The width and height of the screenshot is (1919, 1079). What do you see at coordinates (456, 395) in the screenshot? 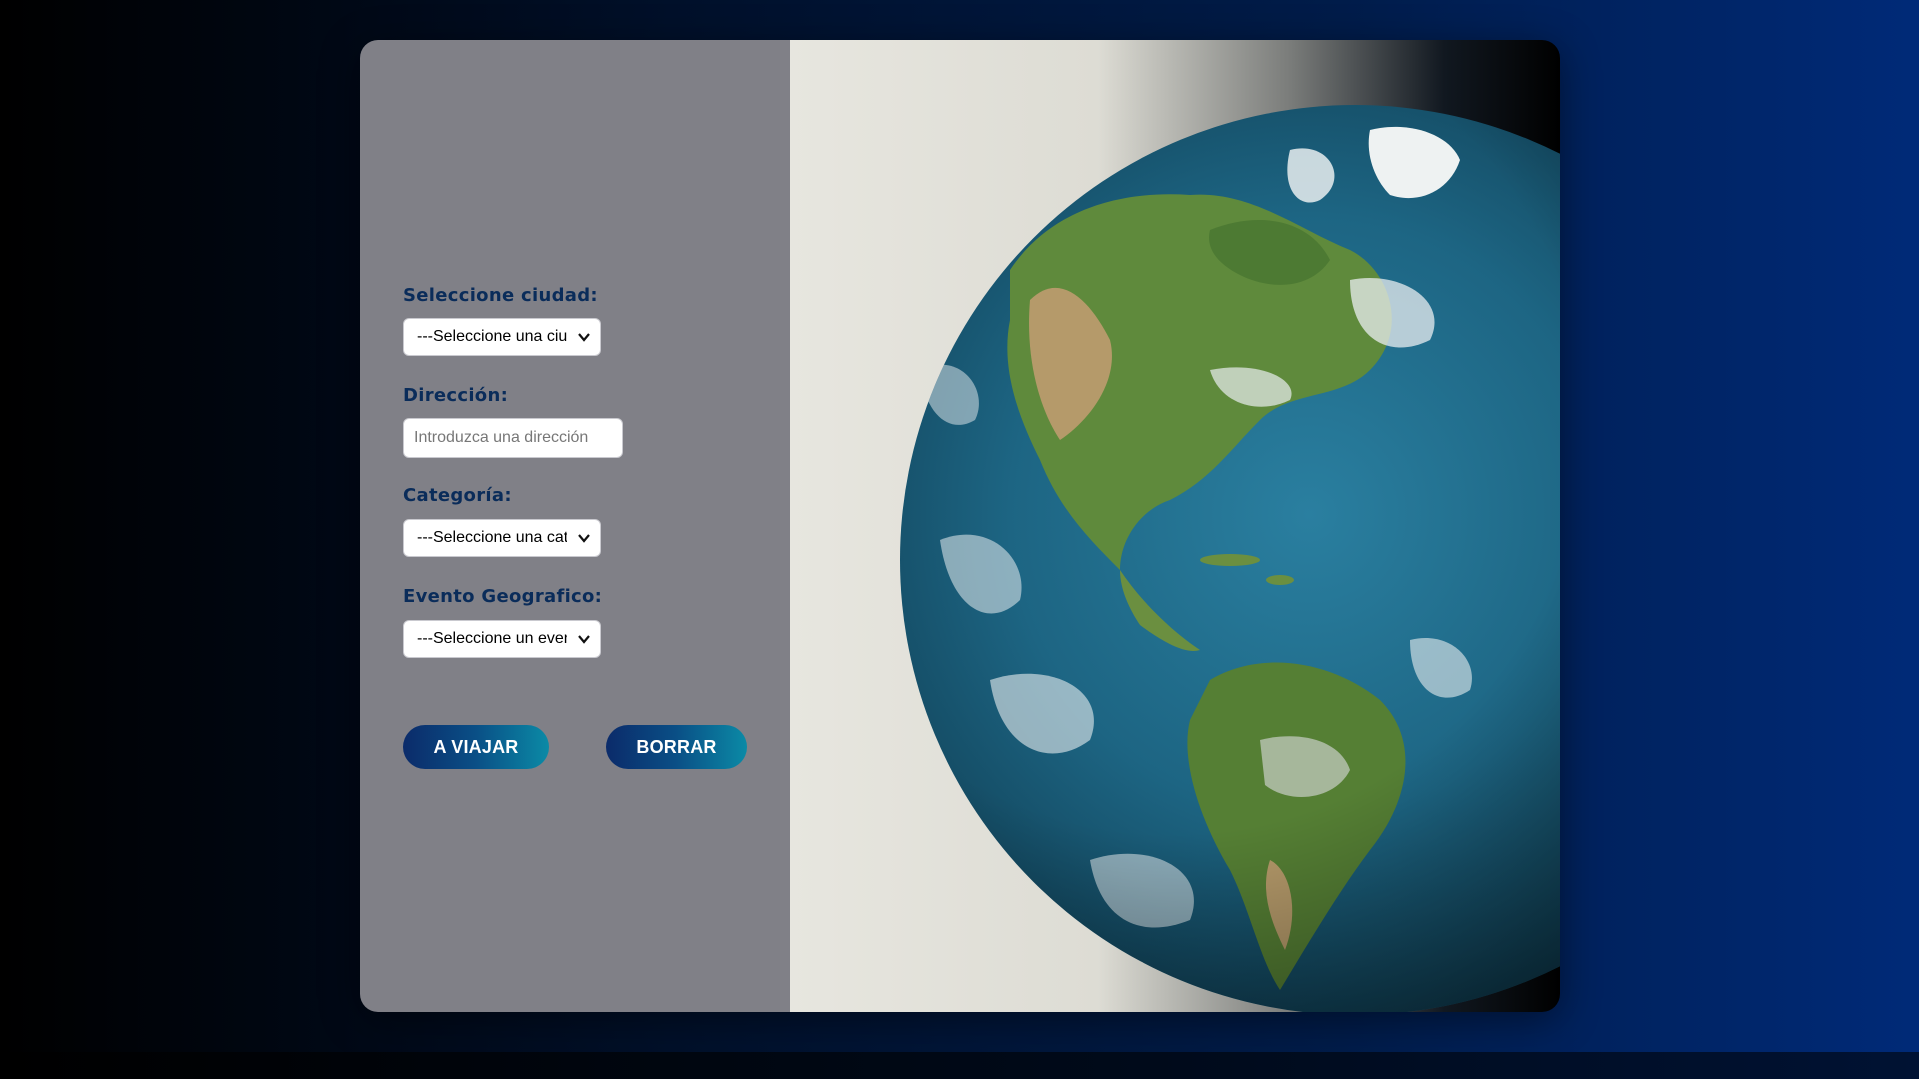
I see `address-label: Dirección:` at bounding box center [456, 395].